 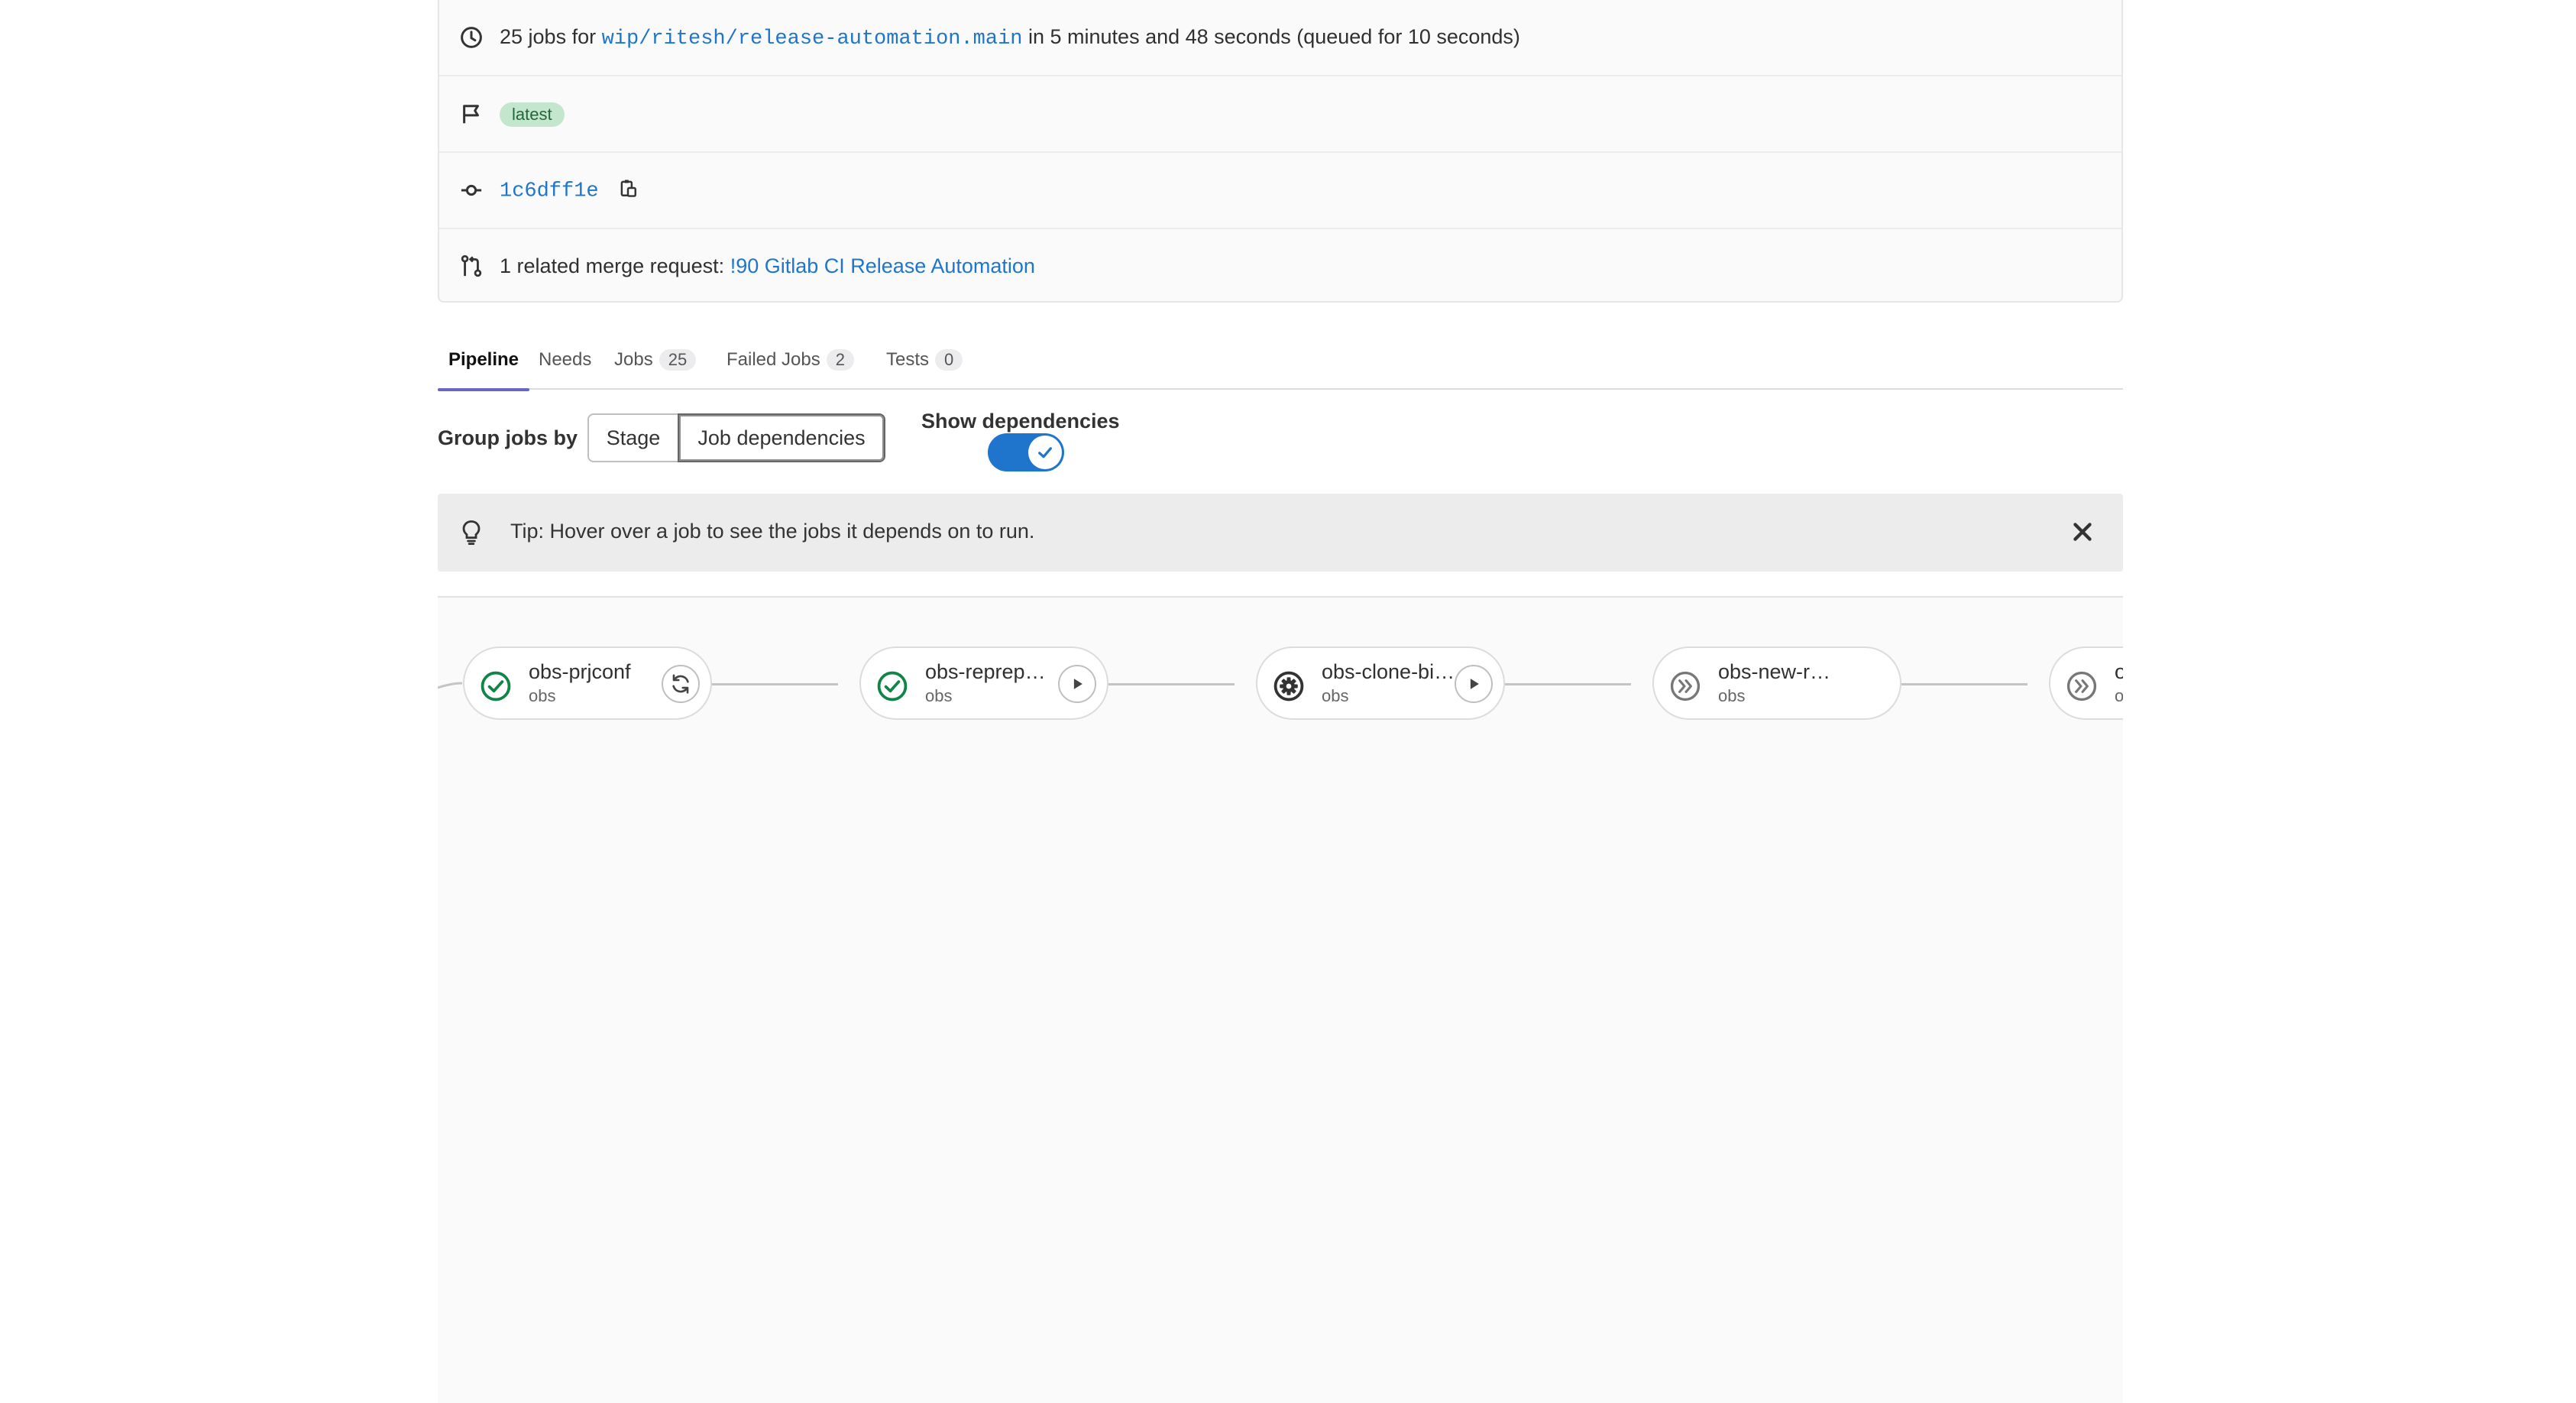 What do you see at coordinates (471, 38) in the screenshot?
I see `clock-icon` at bounding box center [471, 38].